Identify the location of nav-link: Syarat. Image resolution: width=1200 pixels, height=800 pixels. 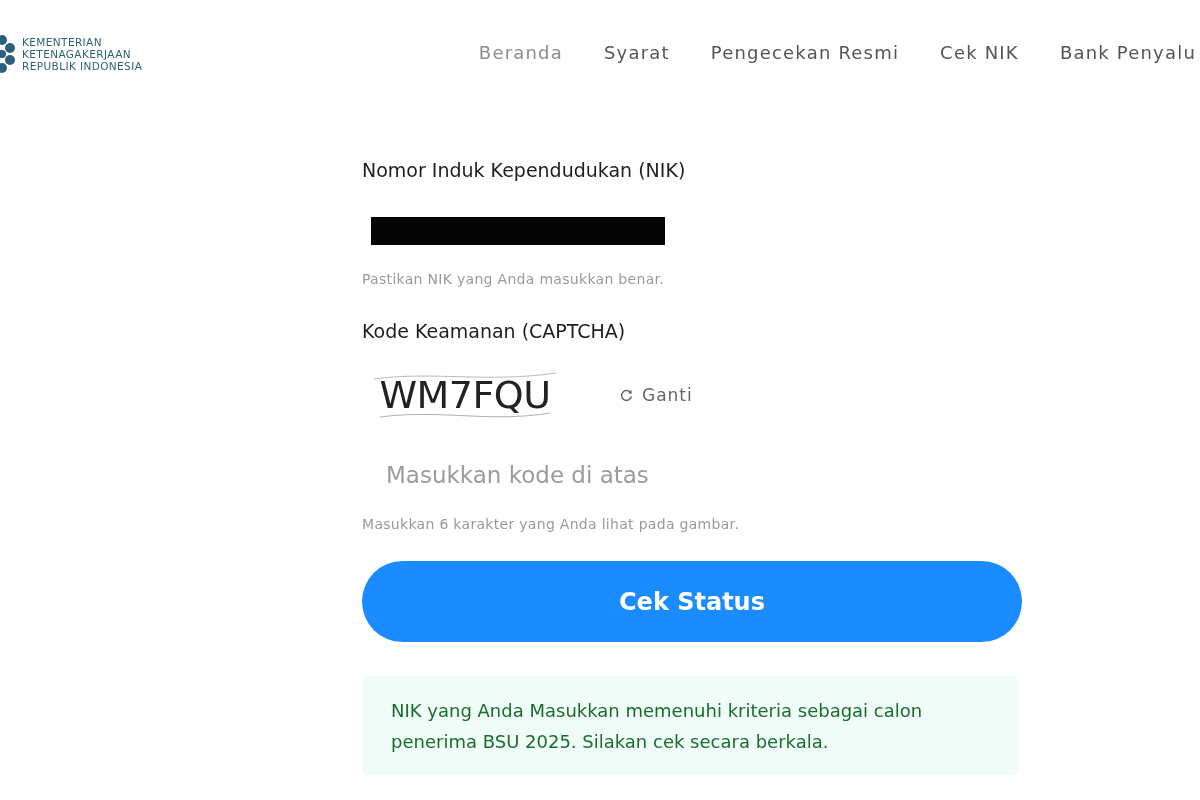
(637, 53).